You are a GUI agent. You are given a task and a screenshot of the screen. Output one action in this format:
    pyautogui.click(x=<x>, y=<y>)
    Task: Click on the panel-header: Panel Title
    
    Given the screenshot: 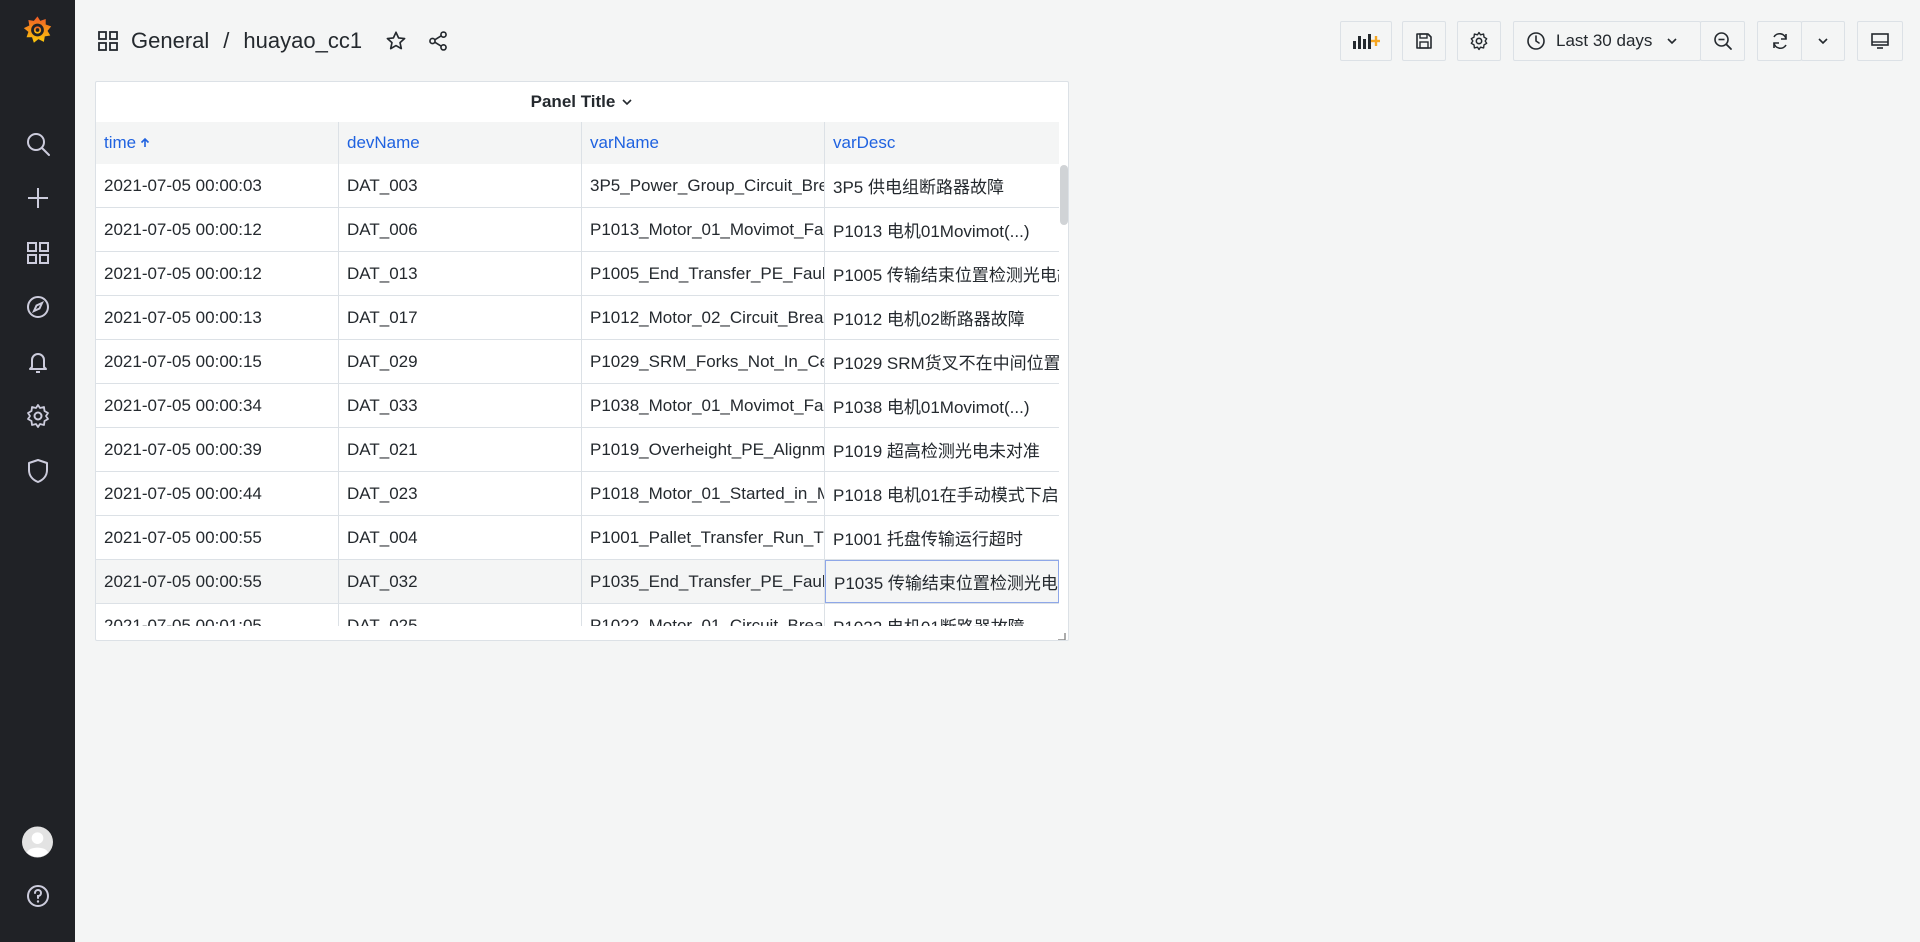 What is the action you would take?
    pyautogui.click(x=582, y=102)
    